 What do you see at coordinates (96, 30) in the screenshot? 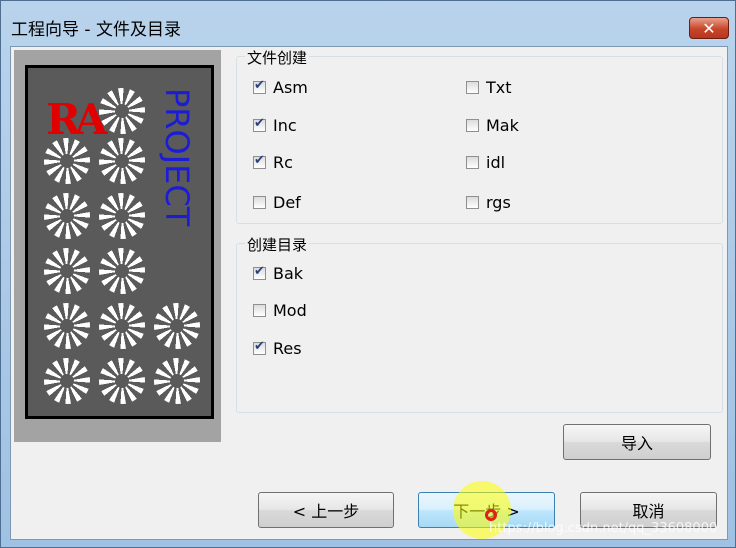
I see `window-title: 工程向导 - 文件及目录` at bounding box center [96, 30].